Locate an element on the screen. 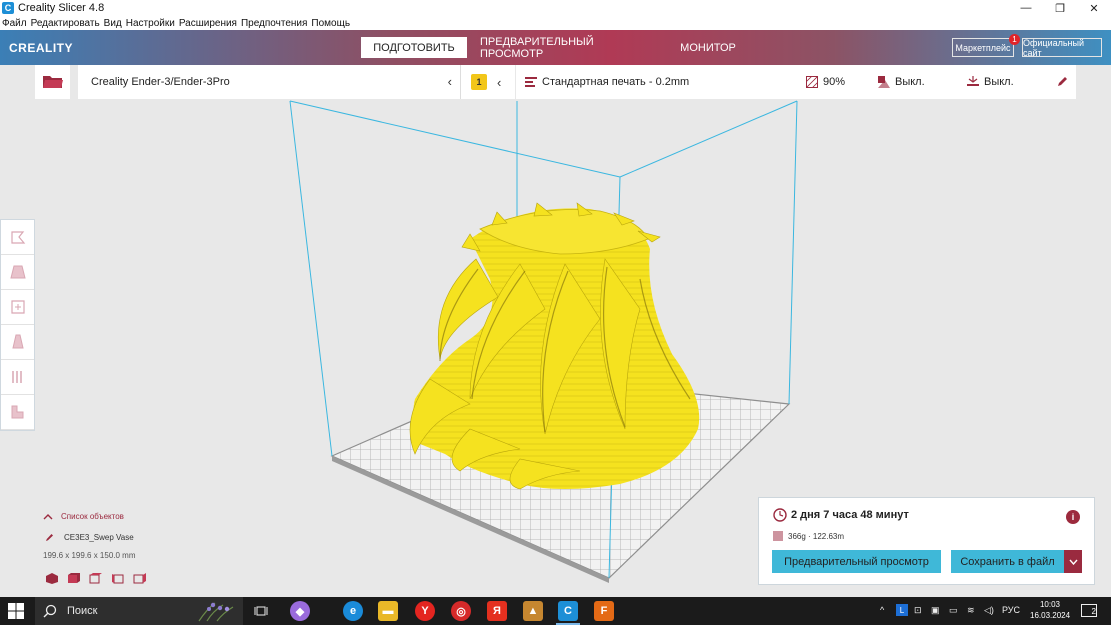  windows-start-icon is located at coordinates (16, 611).